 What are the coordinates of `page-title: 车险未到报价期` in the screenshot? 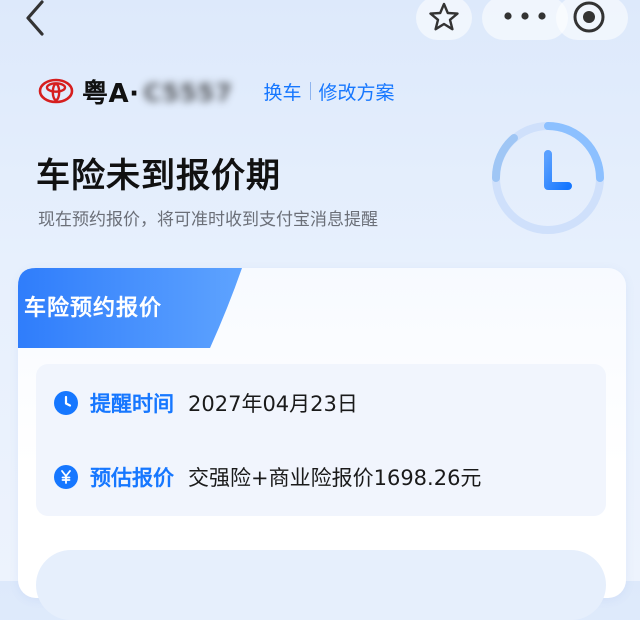 It's located at (158, 176).